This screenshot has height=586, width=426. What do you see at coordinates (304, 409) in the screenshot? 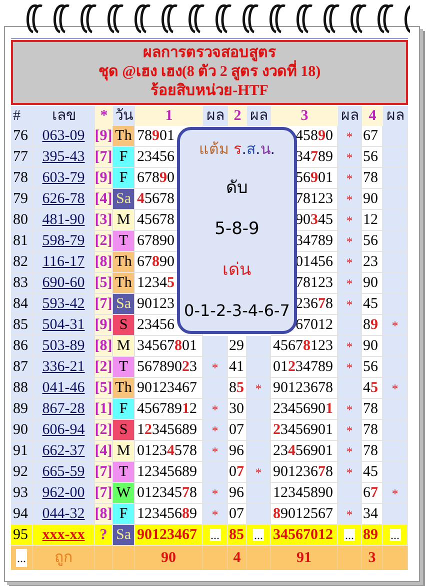
I see `formula-digits: 23456901` at bounding box center [304, 409].